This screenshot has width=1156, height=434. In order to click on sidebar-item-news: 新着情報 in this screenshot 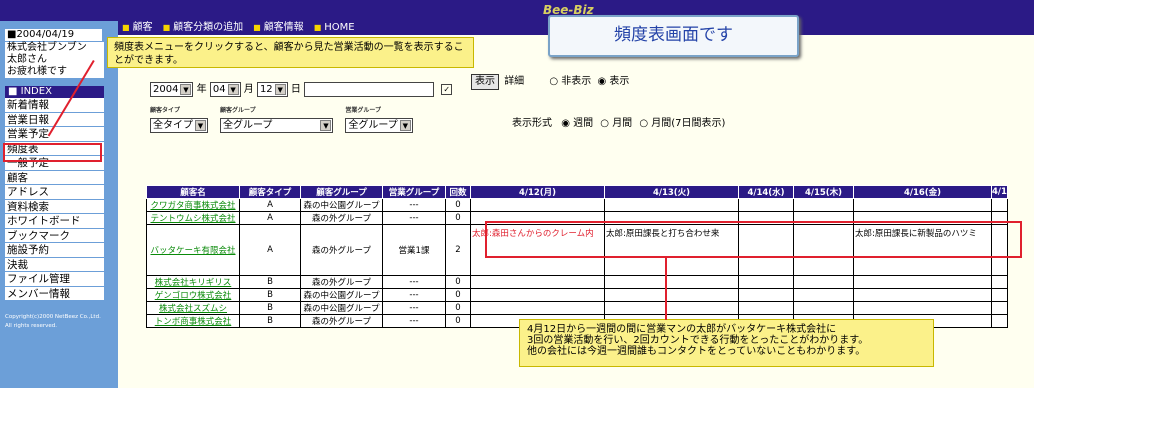, I will do `click(54, 105)`.